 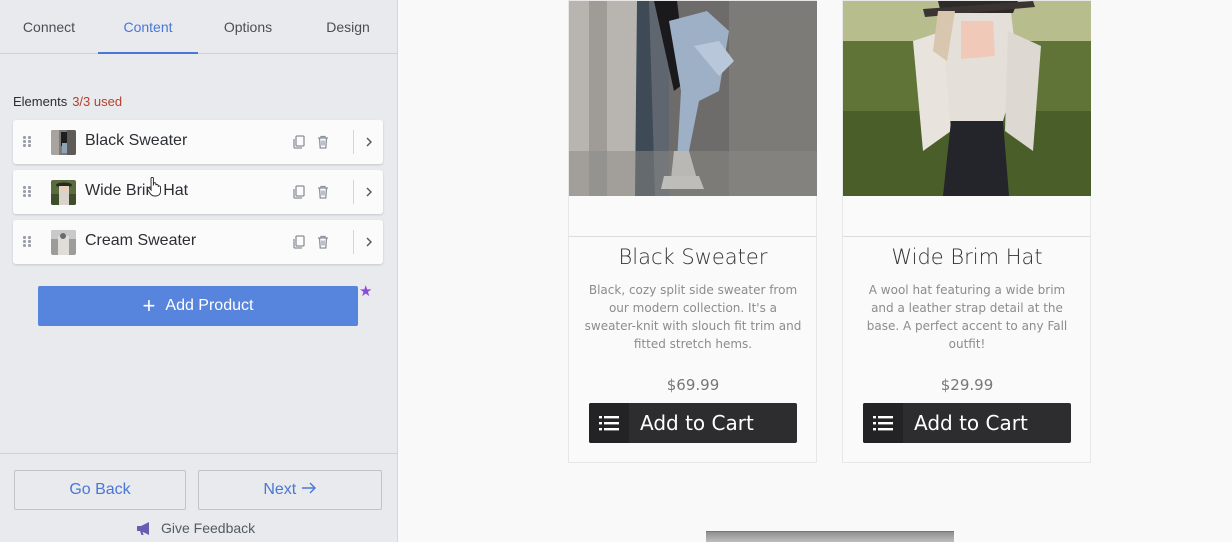 I want to click on wide-brim-hat-photo, so click(x=967, y=98).